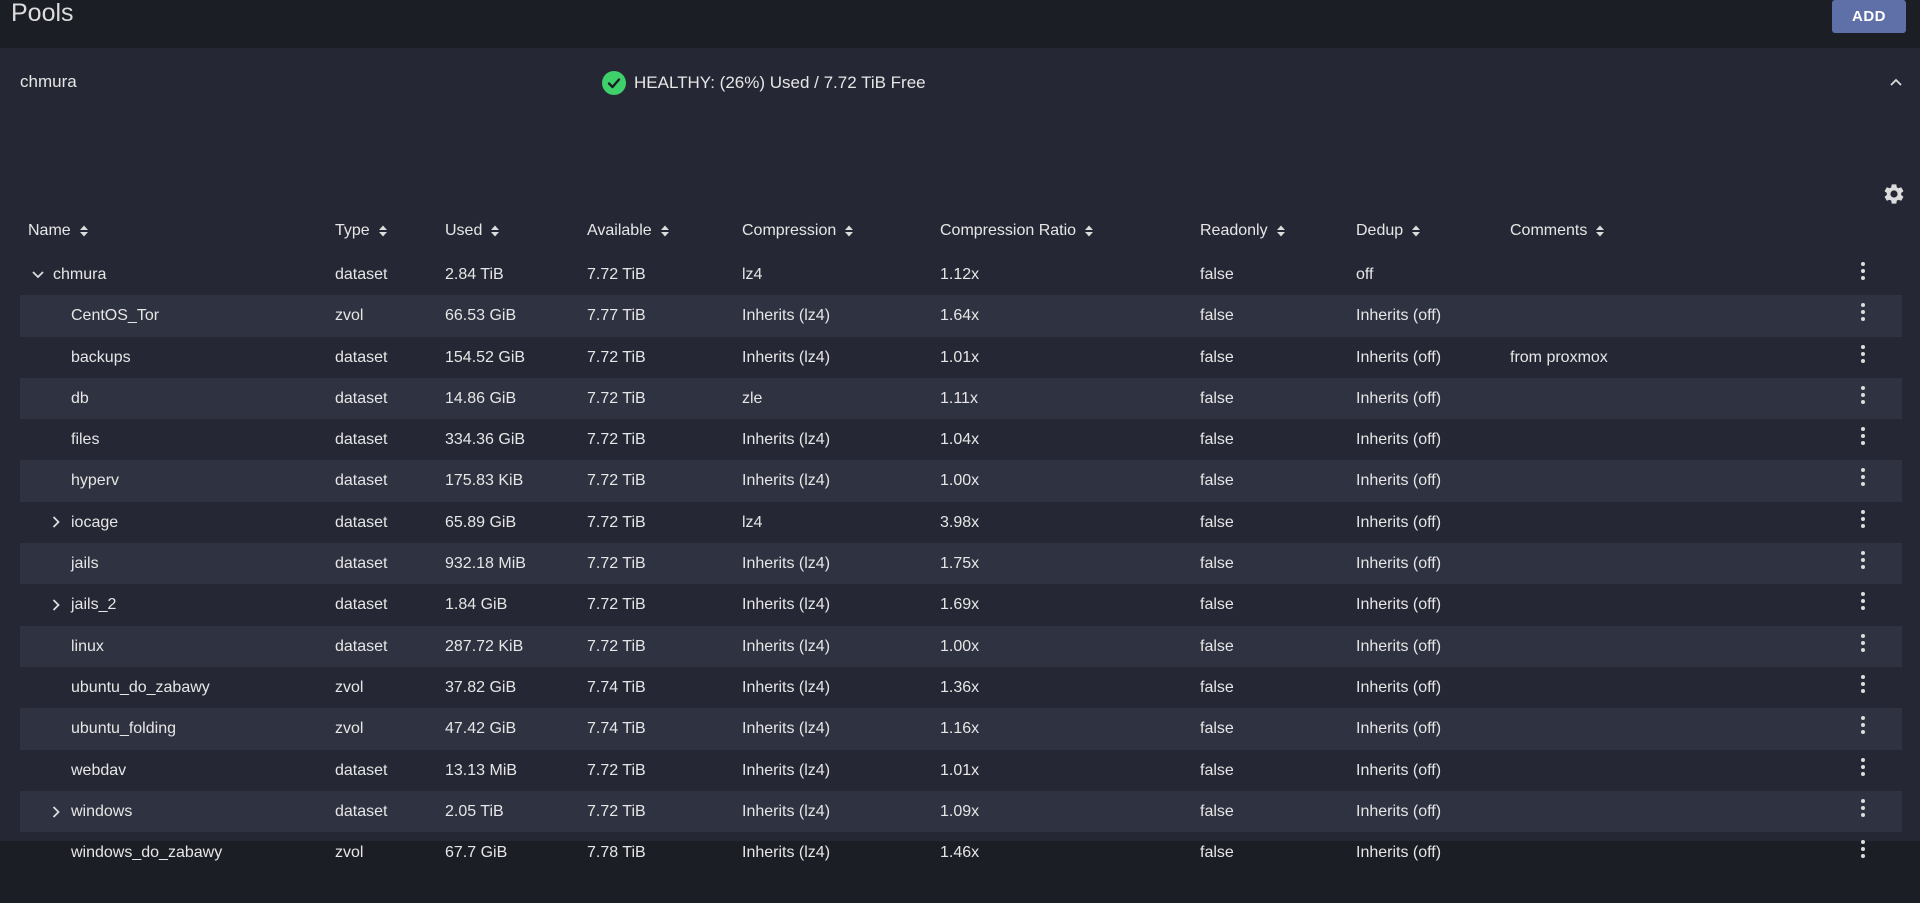 Image resolution: width=1920 pixels, height=903 pixels. I want to click on cell-compression-ratio: 1.11x, so click(959, 398).